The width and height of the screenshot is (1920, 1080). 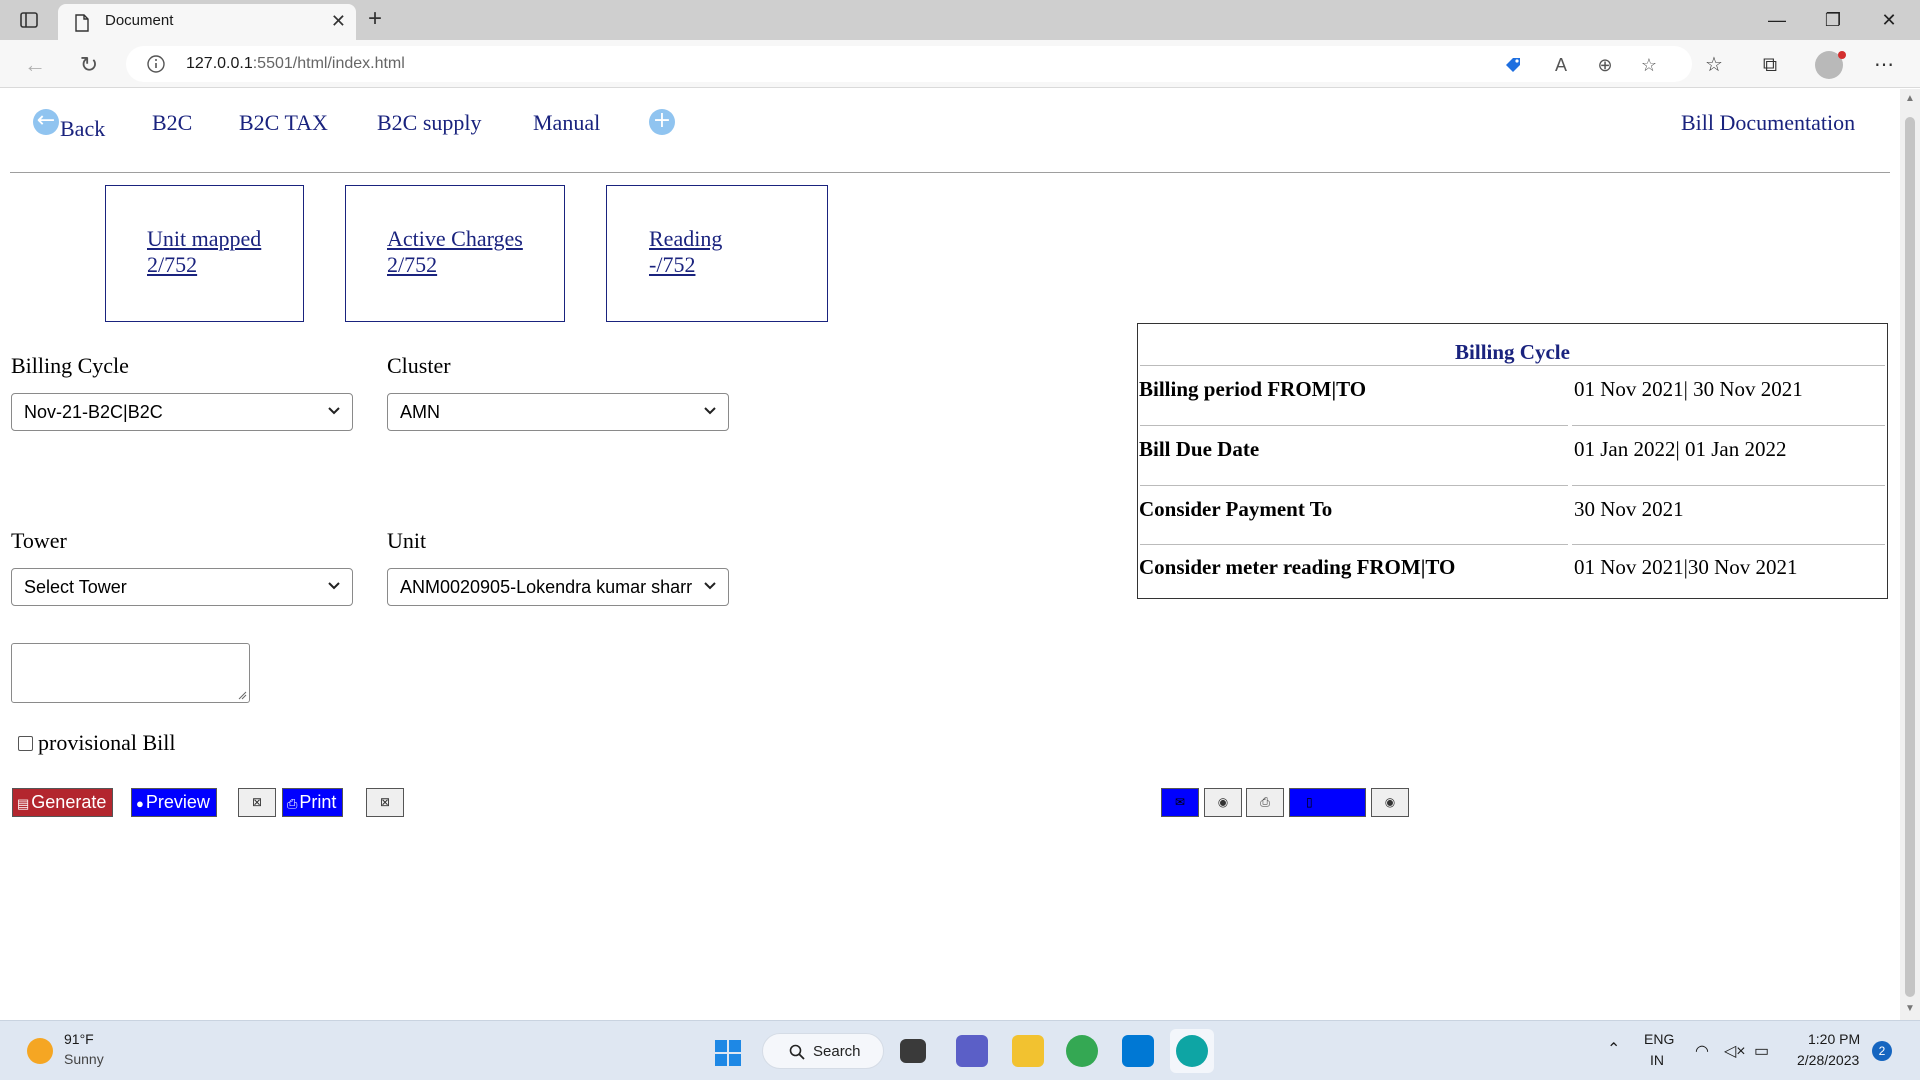 I want to click on print-button: ⎙ Print, so click(x=313, y=802).